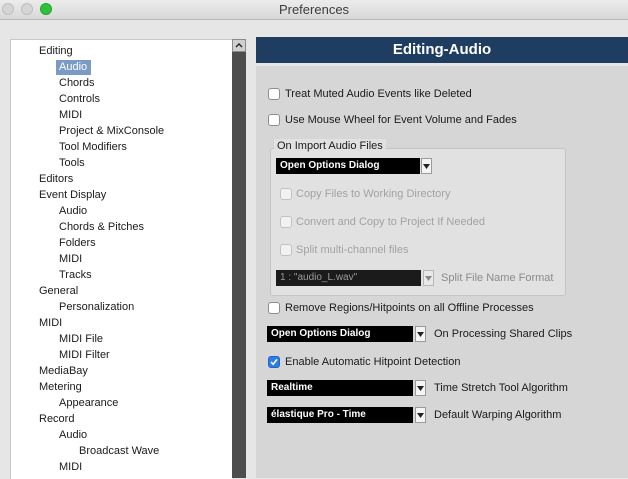 This screenshot has height=479, width=628. What do you see at coordinates (378, 94) in the screenshot?
I see `treat-muted-label: Treat Muted Audio Events like Deleted` at bounding box center [378, 94].